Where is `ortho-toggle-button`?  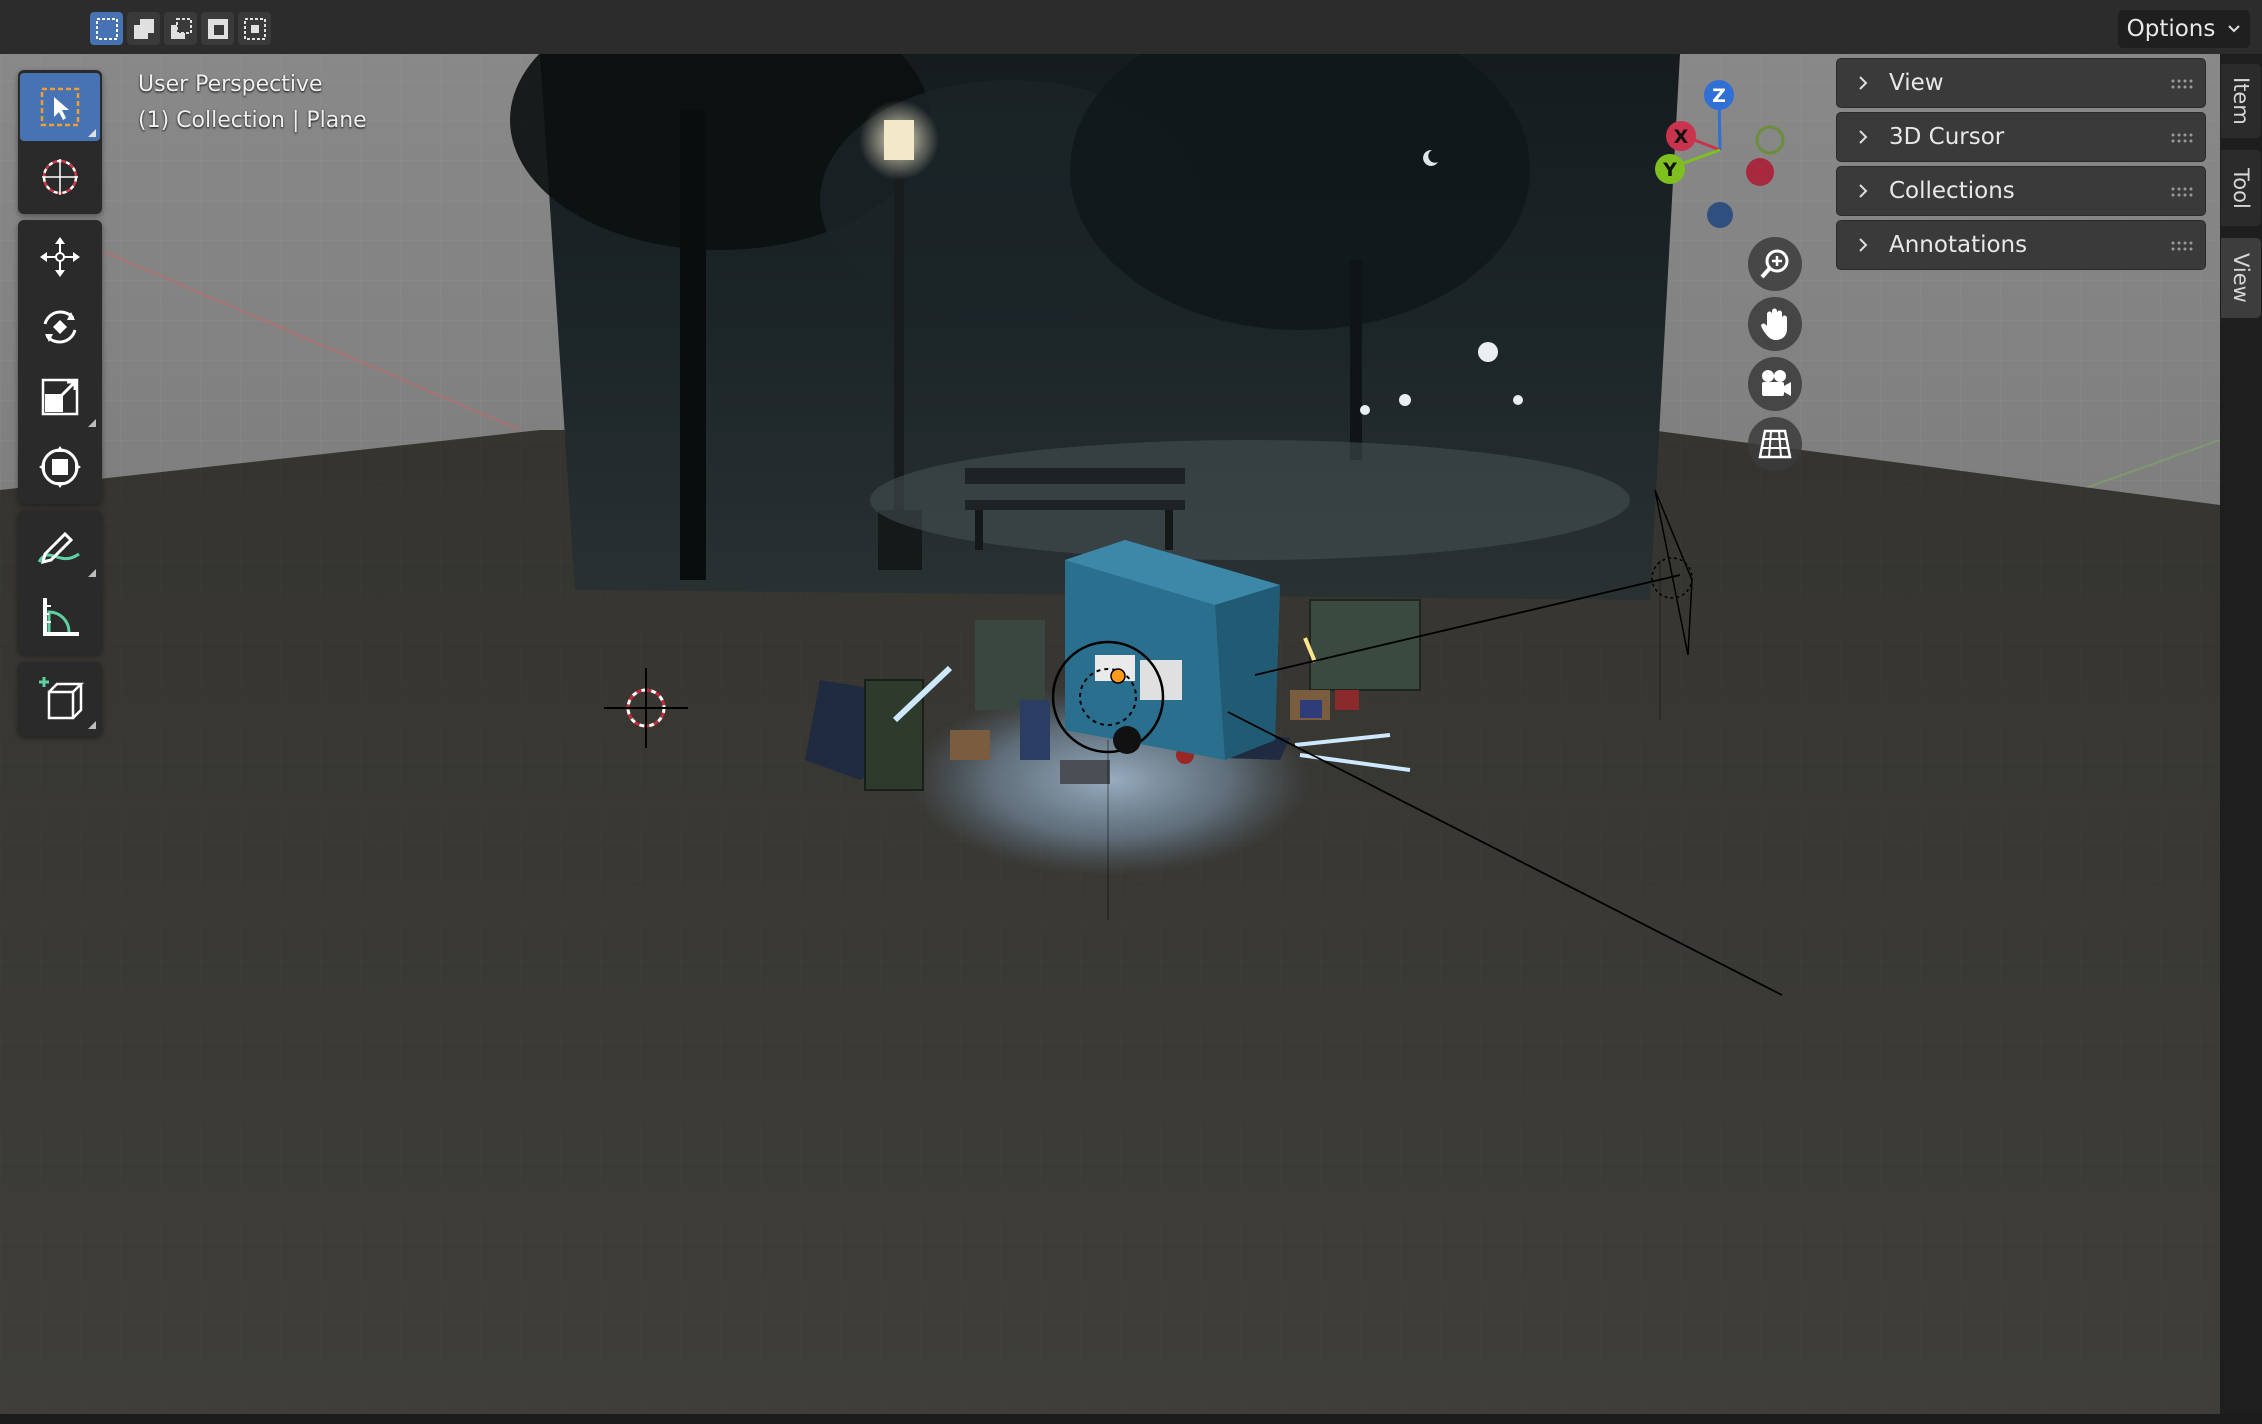
ortho-toggle-button is located at coordinates (1775, 444).